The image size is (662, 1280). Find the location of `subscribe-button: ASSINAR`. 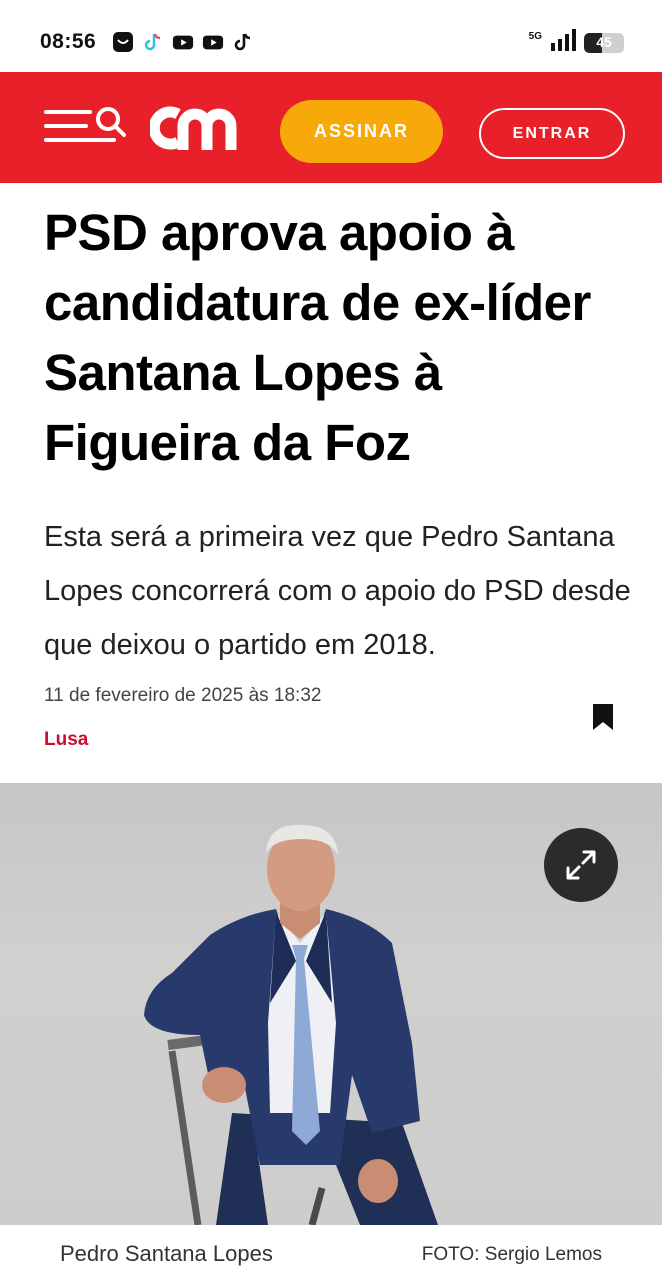

subscribe-button: ASSINAR is located at coordinates (361, 131).